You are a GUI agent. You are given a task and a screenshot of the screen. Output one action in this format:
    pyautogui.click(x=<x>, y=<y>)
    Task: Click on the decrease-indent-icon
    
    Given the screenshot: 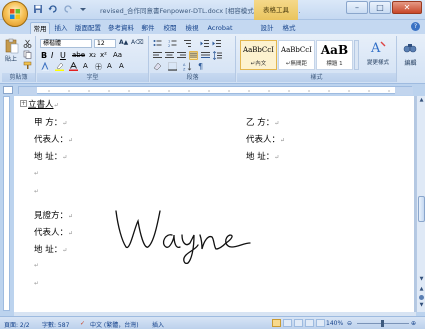 What is the action you would take?
    pyautogui.click(x=204, y=43)
    